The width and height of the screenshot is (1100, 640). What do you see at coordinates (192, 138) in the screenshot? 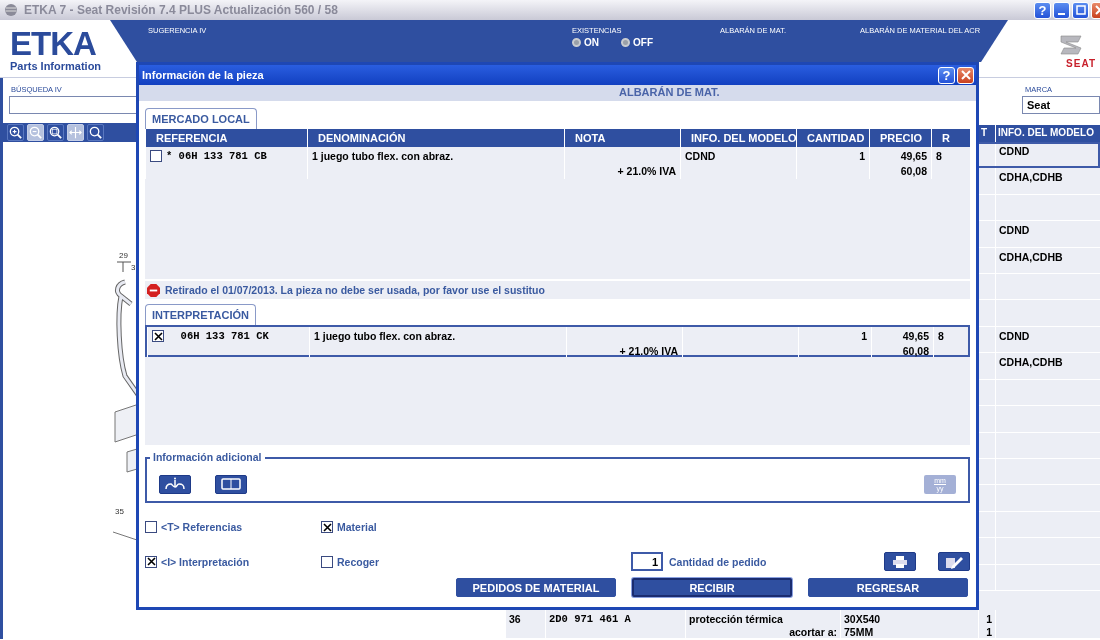
I see `column-header: REFERENCIA` at bounding box center [192, 138].